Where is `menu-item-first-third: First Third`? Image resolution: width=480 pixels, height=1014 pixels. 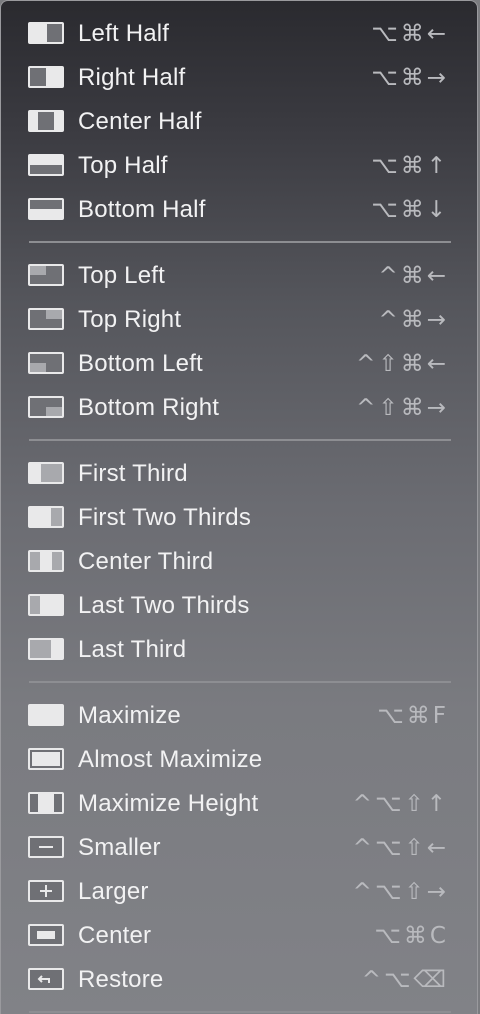 menu-item-first-third: First Third is located at coordinates (240, 473).